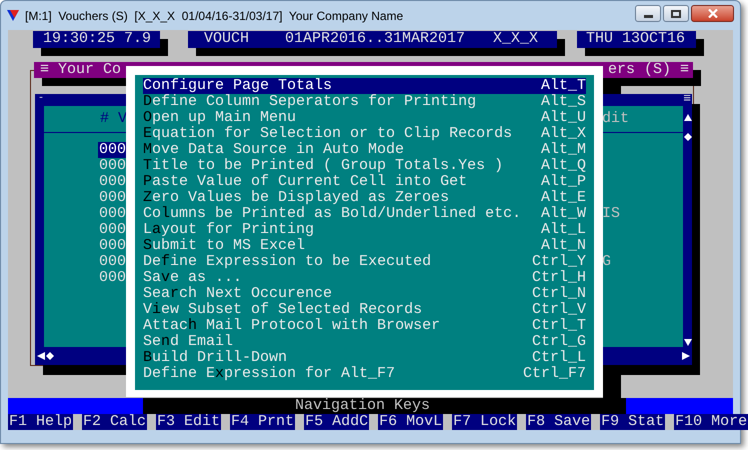 The height and width of the screenshot is (450, 748). Describe the element at coordinates (364, 182) in the screenshot. I see `menu-item: Paste Value of Current Cell into Get Alt_P` at that location.